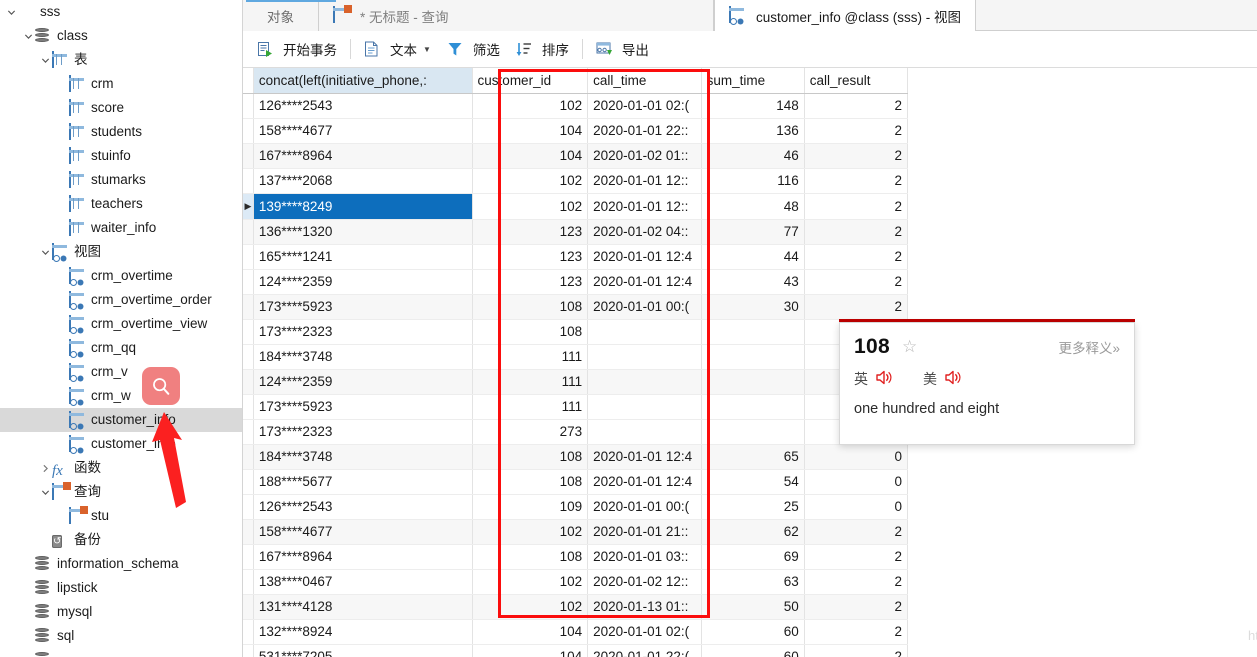 This screenshot has width=1257, height=657. I want to click on cell-customer-id: 111, so click(530, 382).